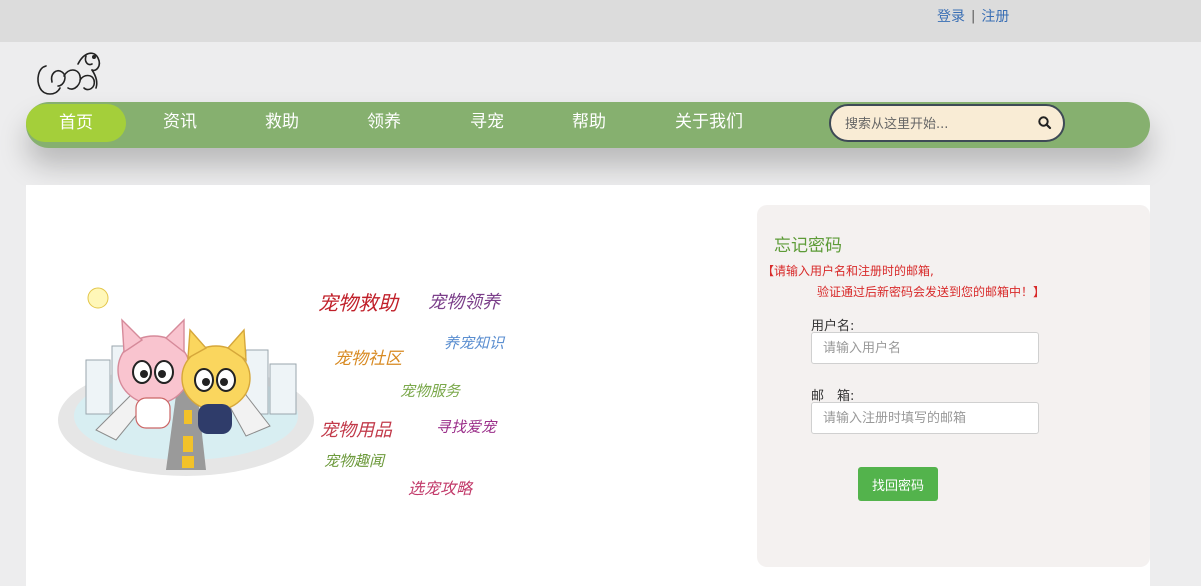 The image size is (1201, 586). Describe the element at coordinates (70, 72) in the screenshot. I see `site-logo` at that location.